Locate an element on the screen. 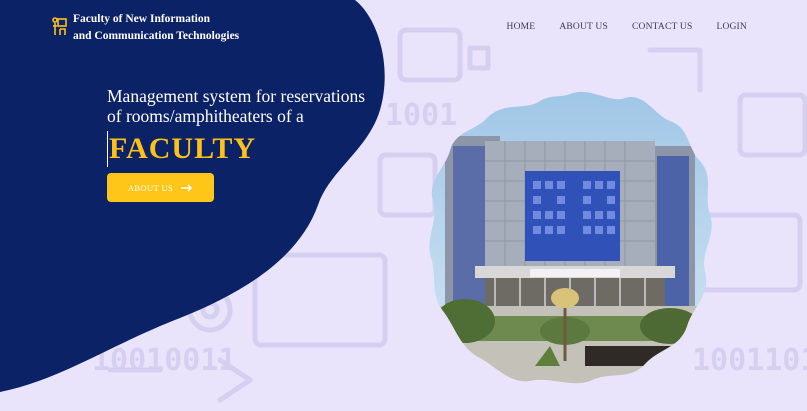 The width and height of the screenshot is (807, 411). nav-login: LOGIN is located at coordinates (731, 27).